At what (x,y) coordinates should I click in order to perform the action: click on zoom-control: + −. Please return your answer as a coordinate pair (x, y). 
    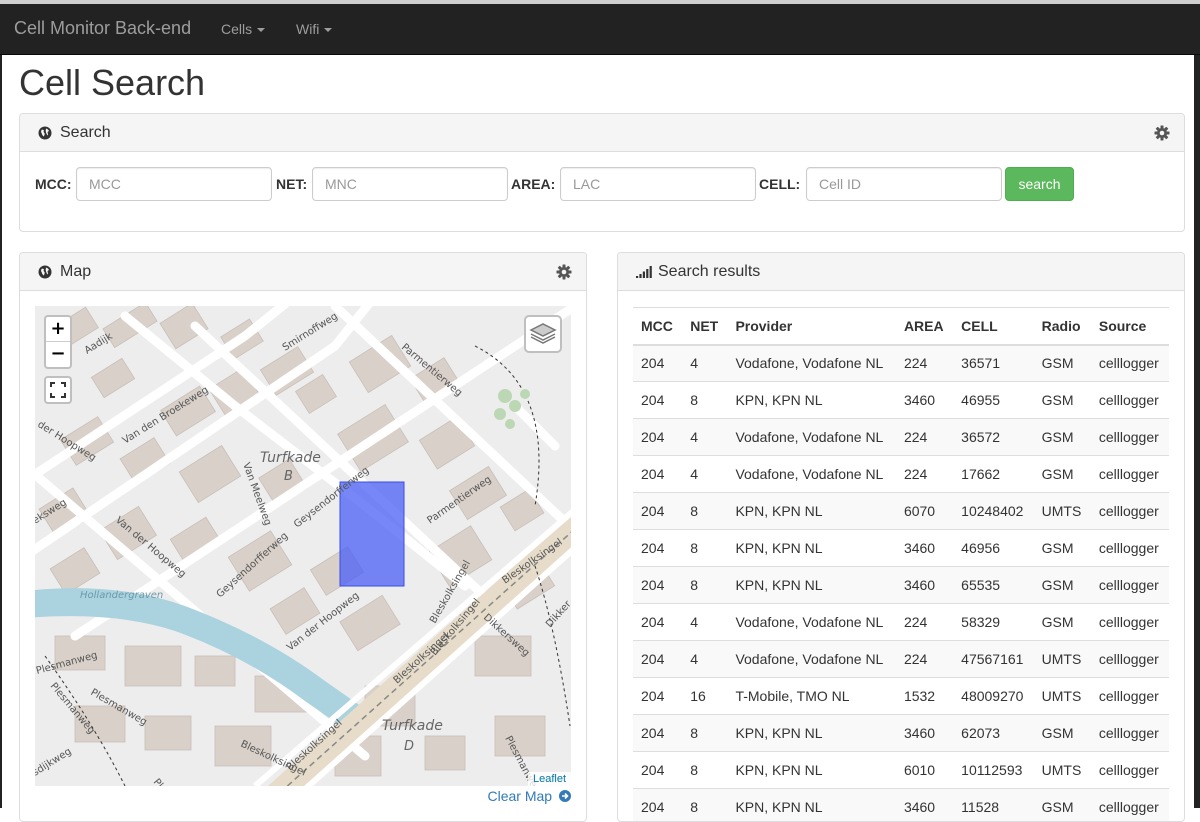
    Looking at the image, I should click on (58, 342).